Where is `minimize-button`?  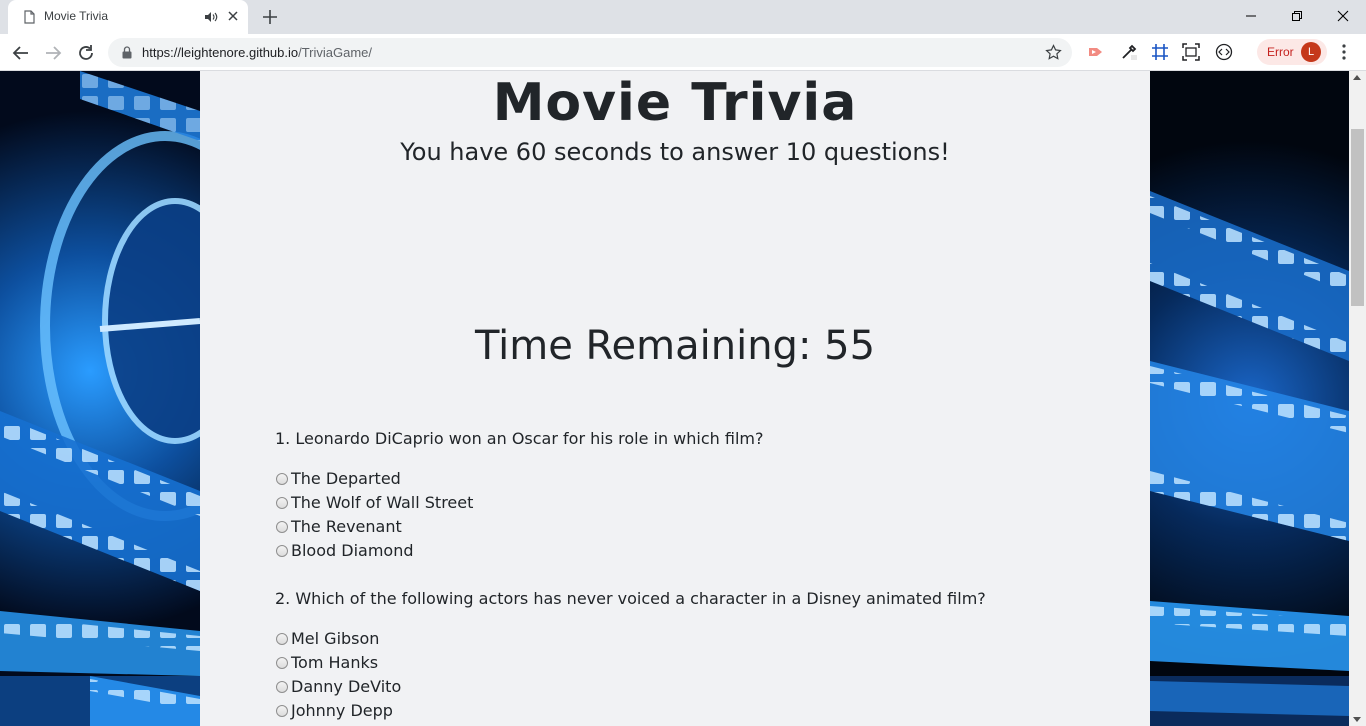
minimize-button is located at coordinates (1251, 16).